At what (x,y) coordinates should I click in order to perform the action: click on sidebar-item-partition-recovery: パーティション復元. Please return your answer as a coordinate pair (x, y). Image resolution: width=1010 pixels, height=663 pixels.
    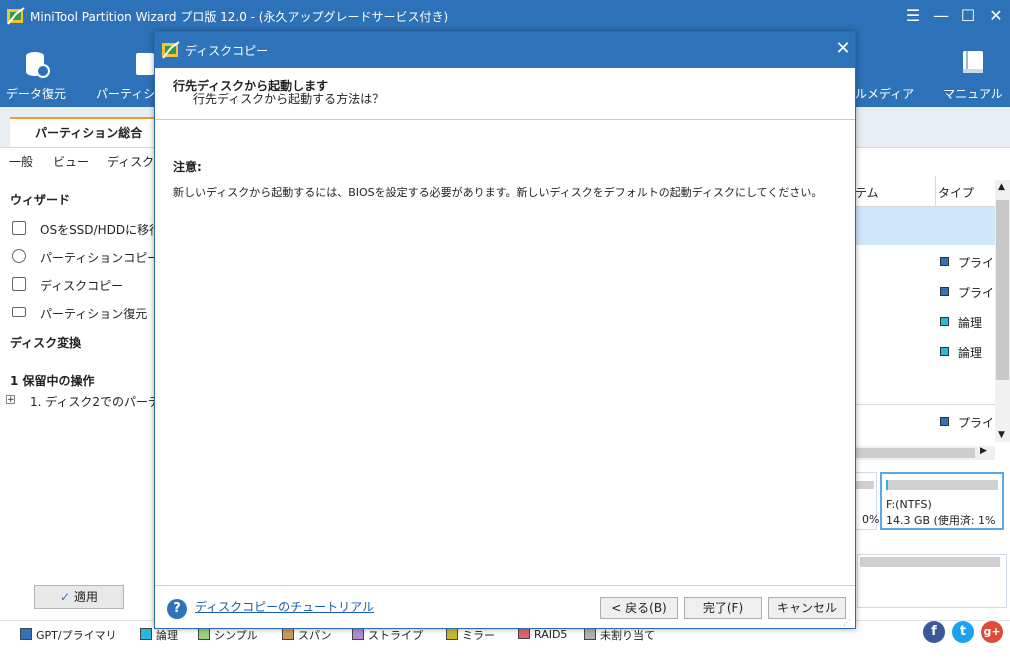
    Looking at the image, I should click on (86, 313).